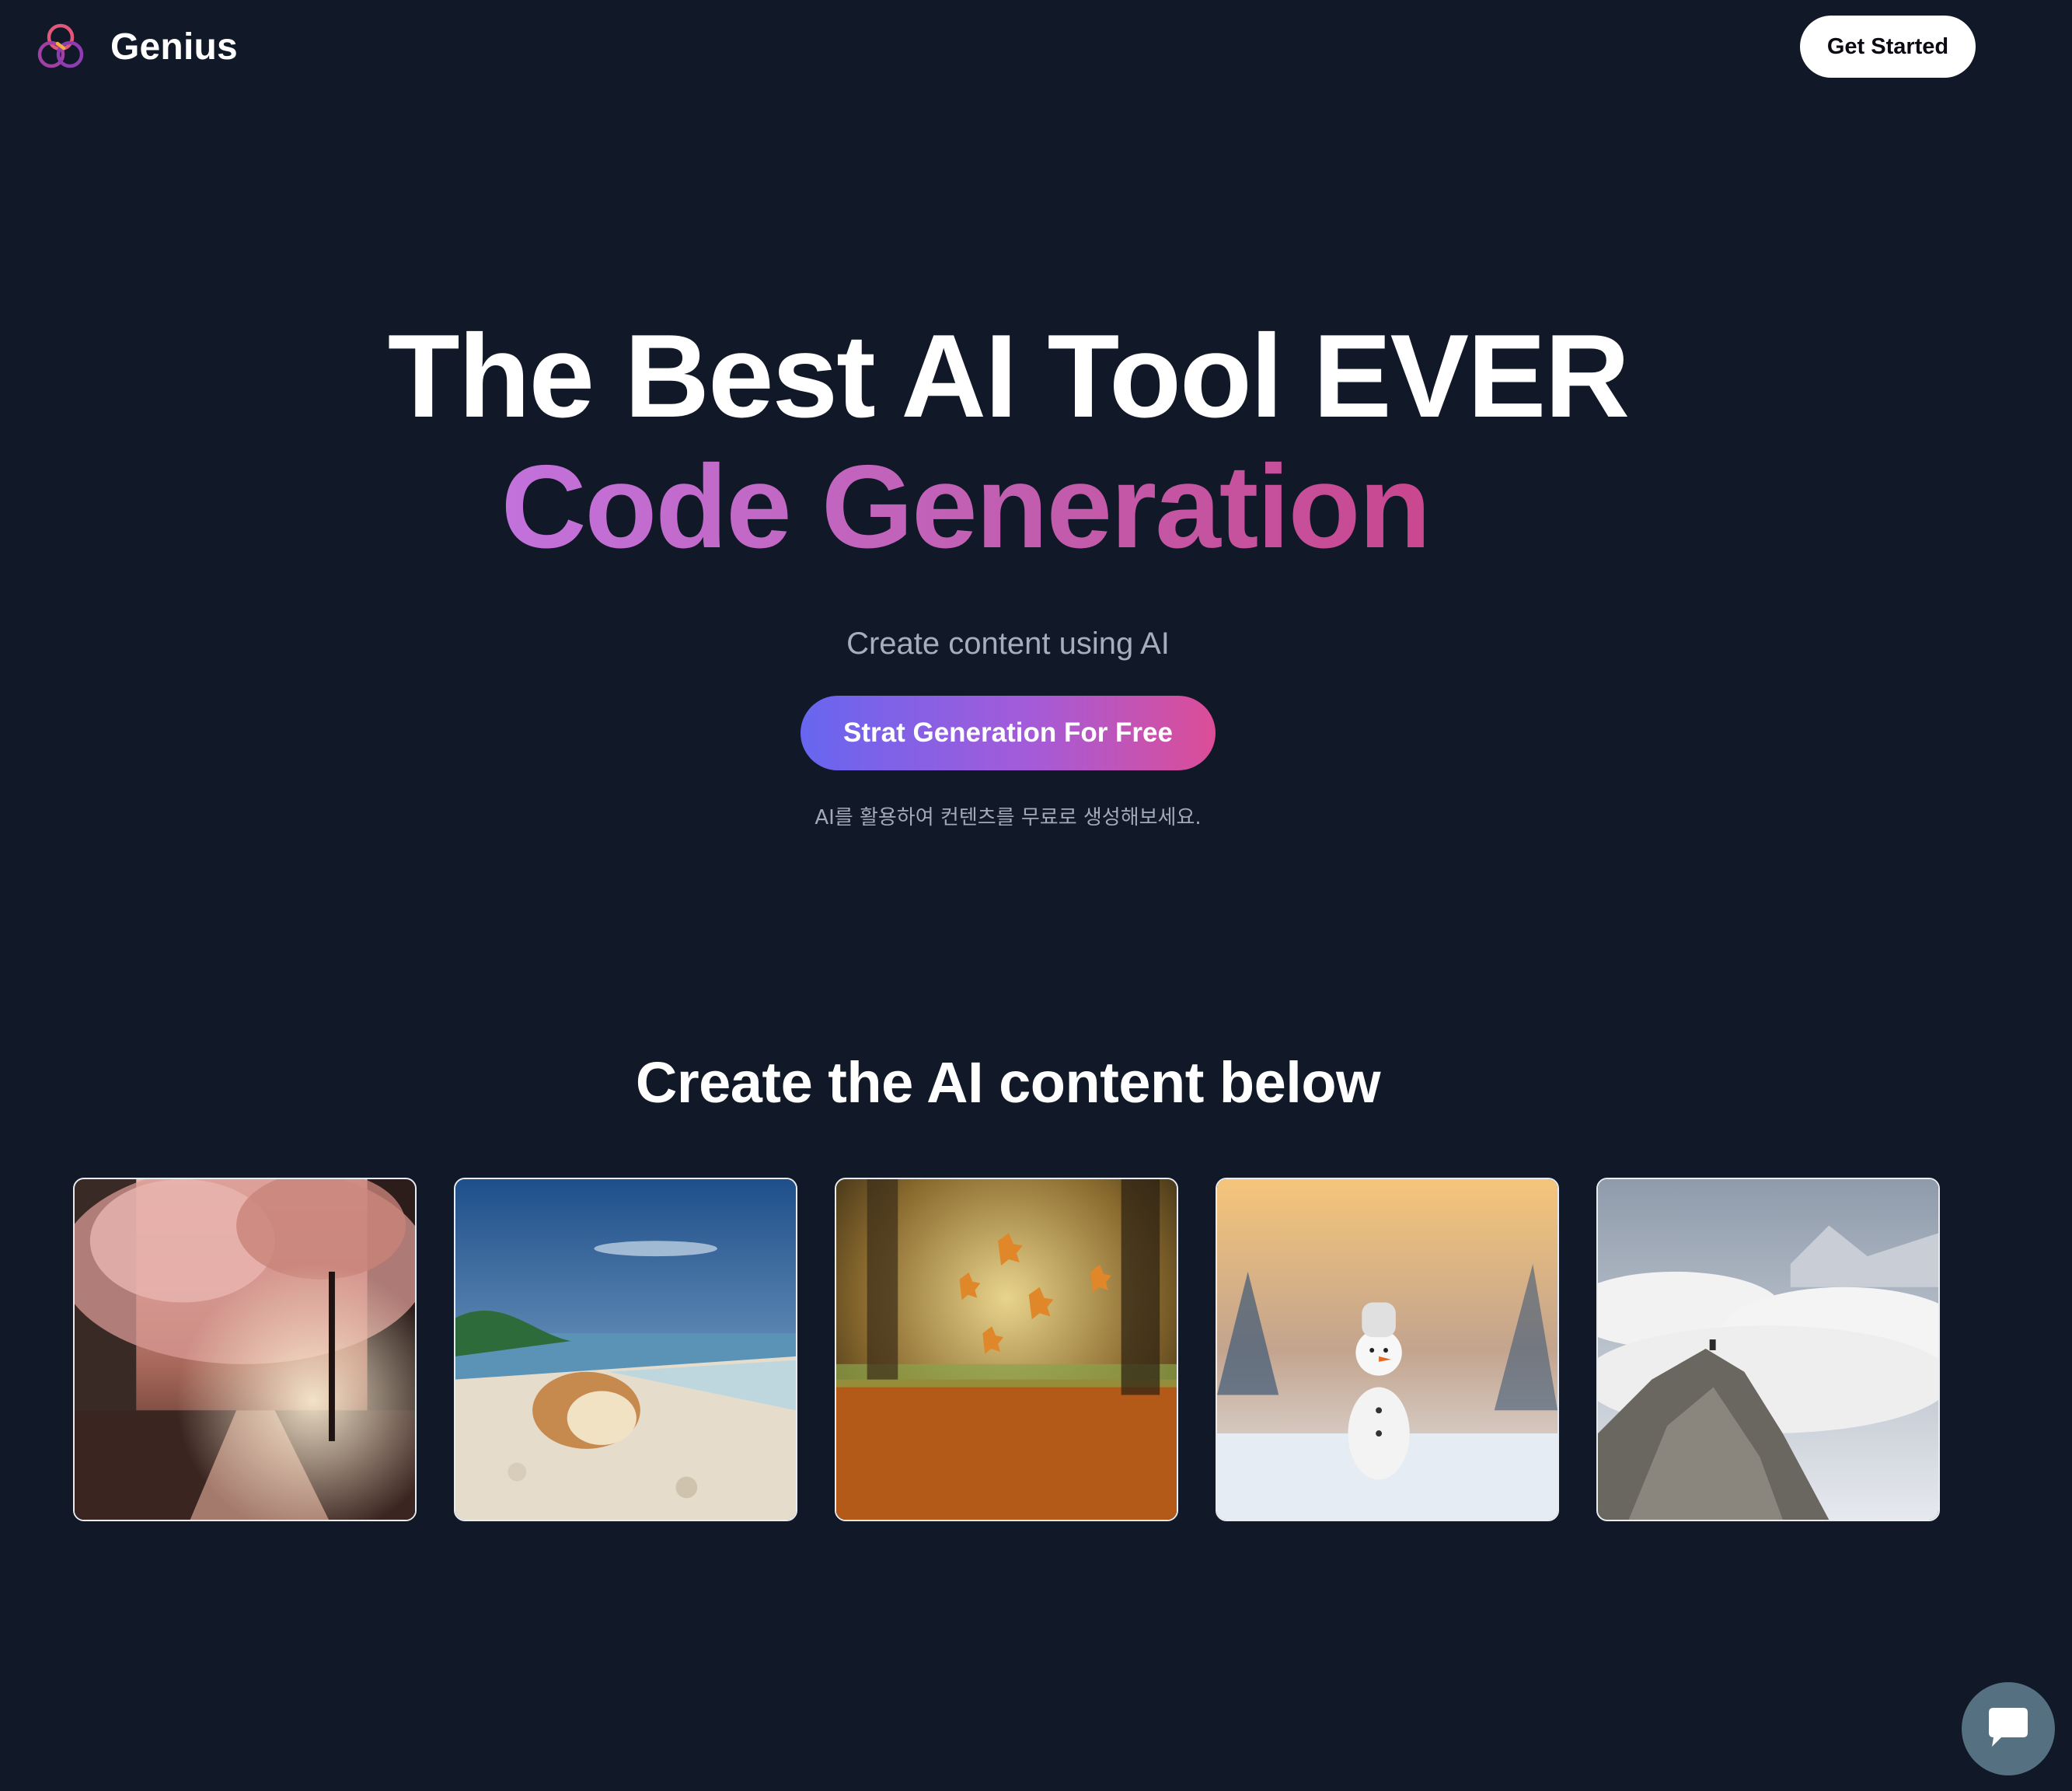 The width and height of the screenshot is (2072, 1791). Describe the element at coordinates (966, 507) in the screenshot. I see `hero-rotating-word: Code Generation` at that location.